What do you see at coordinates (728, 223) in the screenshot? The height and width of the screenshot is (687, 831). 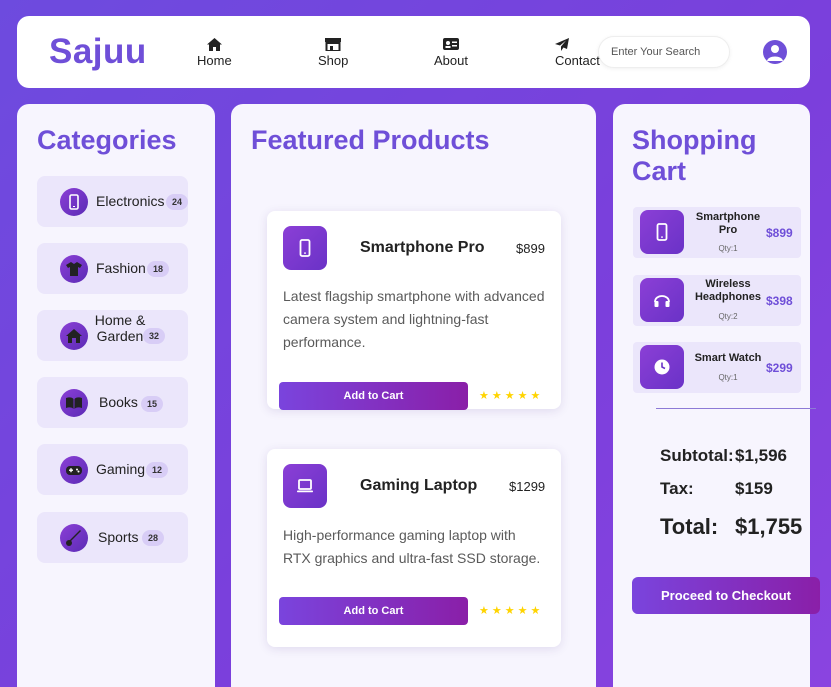 I see `cart-item-name: Smartphone Pro` at bounding box center [728, 223].